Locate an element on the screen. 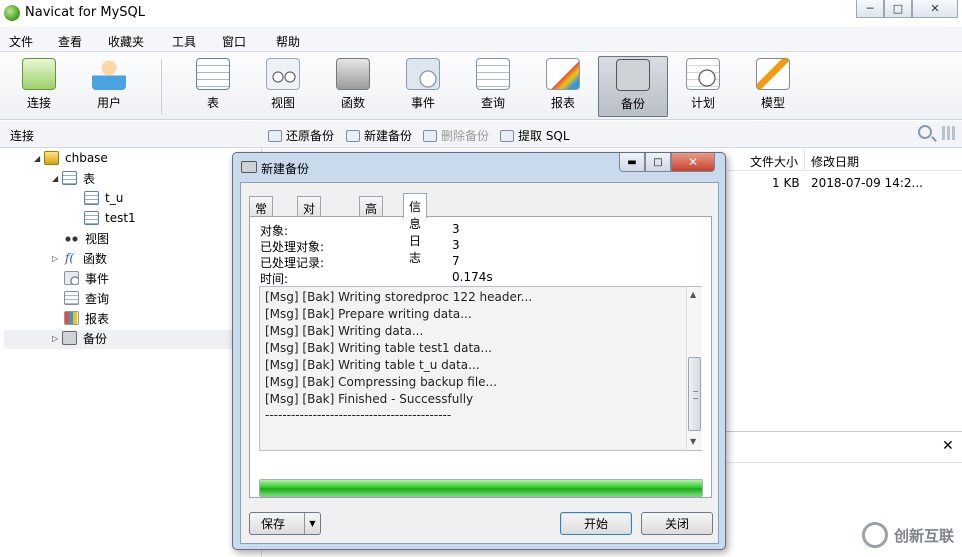 This screenshot has width=962, height=557. menu-view: 查看 is located at coordinates (70, 41).